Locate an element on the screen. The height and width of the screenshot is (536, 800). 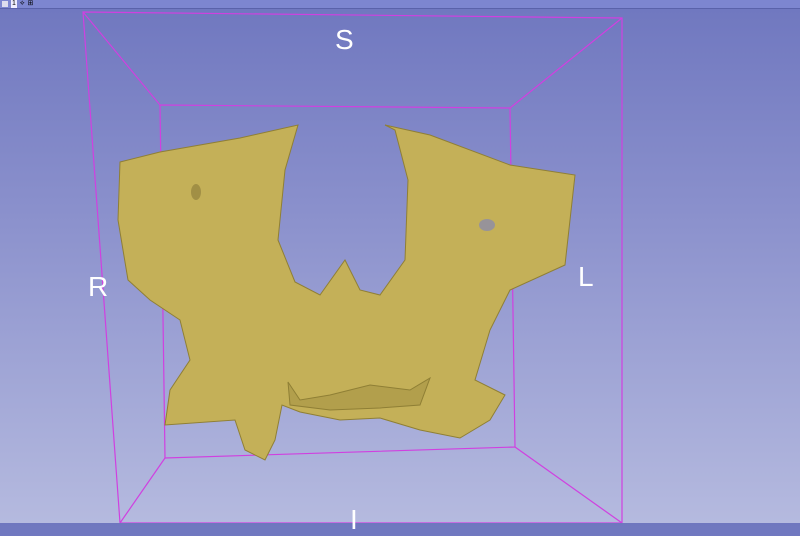
orientation-label-right: R is located at coordinates (98, 286).